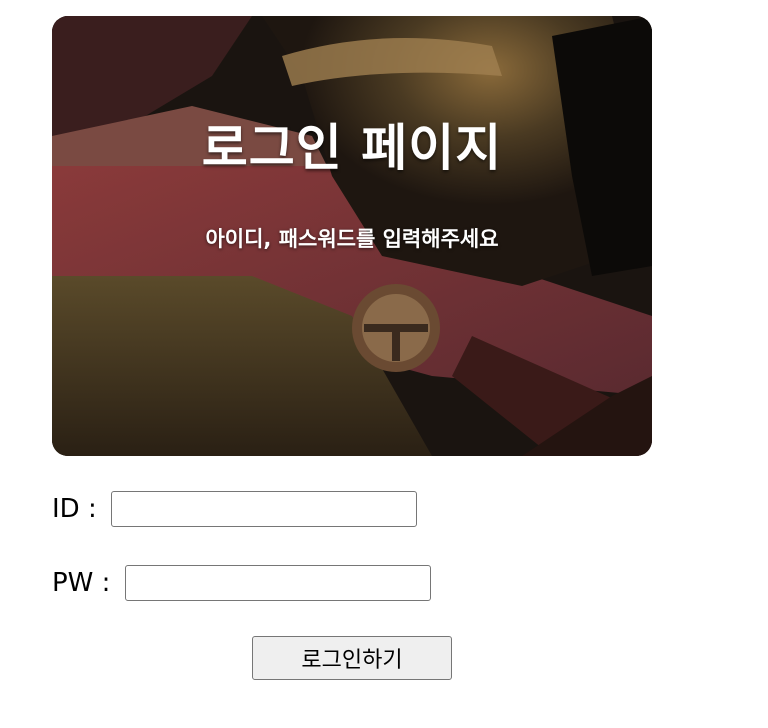 The image size is (768, 728). Describe the element at coordinates (78, 509) in the screenshot. I see `id-label: ID :` at that location.